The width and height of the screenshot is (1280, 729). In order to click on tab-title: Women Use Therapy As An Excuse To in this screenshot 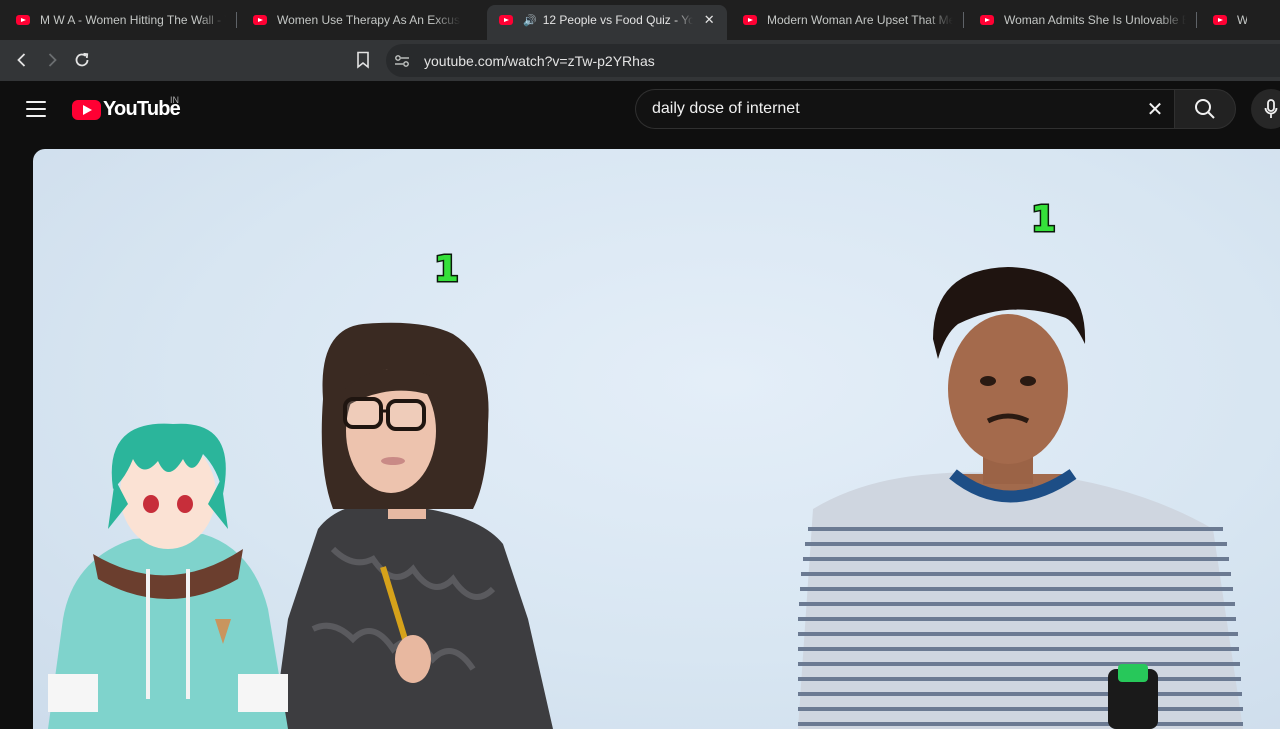, I will do `click(369, 20)`.